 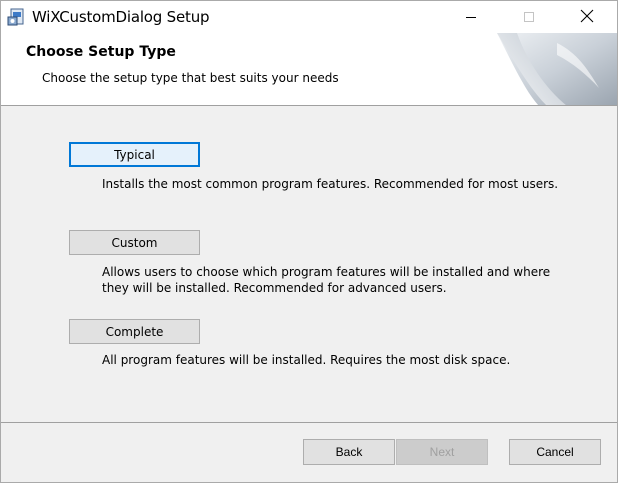 I want to click on footer-divider, so click(x=309, y=422).